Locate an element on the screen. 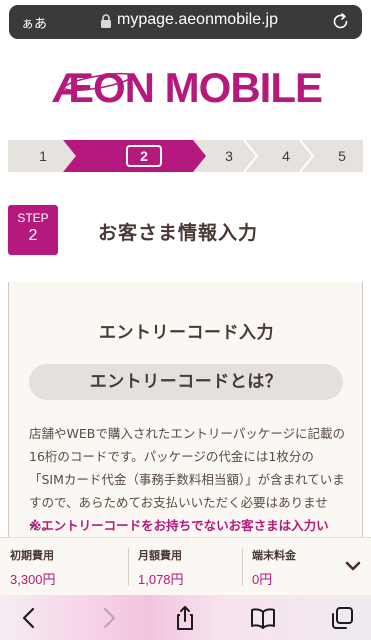 The height and width of the screenshot is (640, 371). fee-summary-bar: 初期費用 3,300円 月額費用 1,078円 端末料金 0円 is located at coordinates (185, 566).